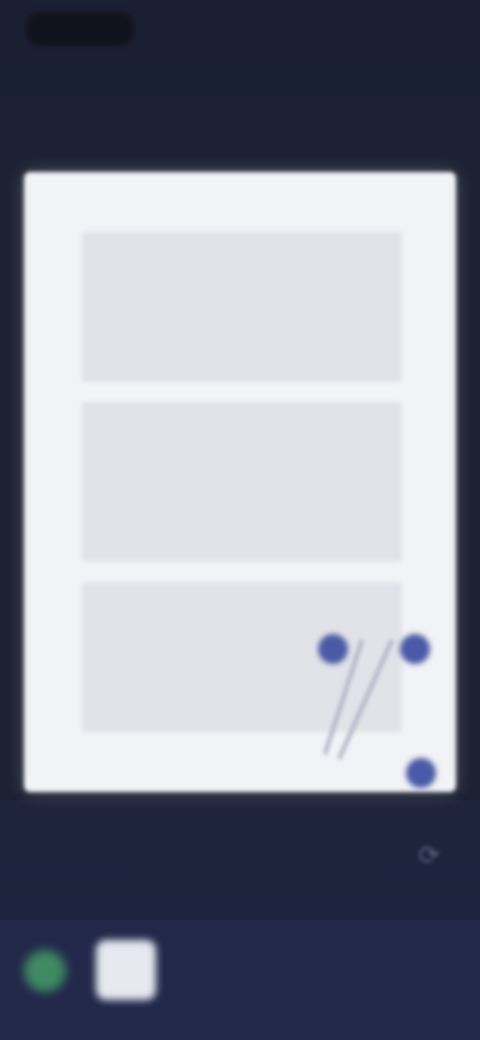 This screenshot has height=1040, width=480. Describe the element at coordinates (80, 29) in the screenshot. I see `status-pill` at that location.